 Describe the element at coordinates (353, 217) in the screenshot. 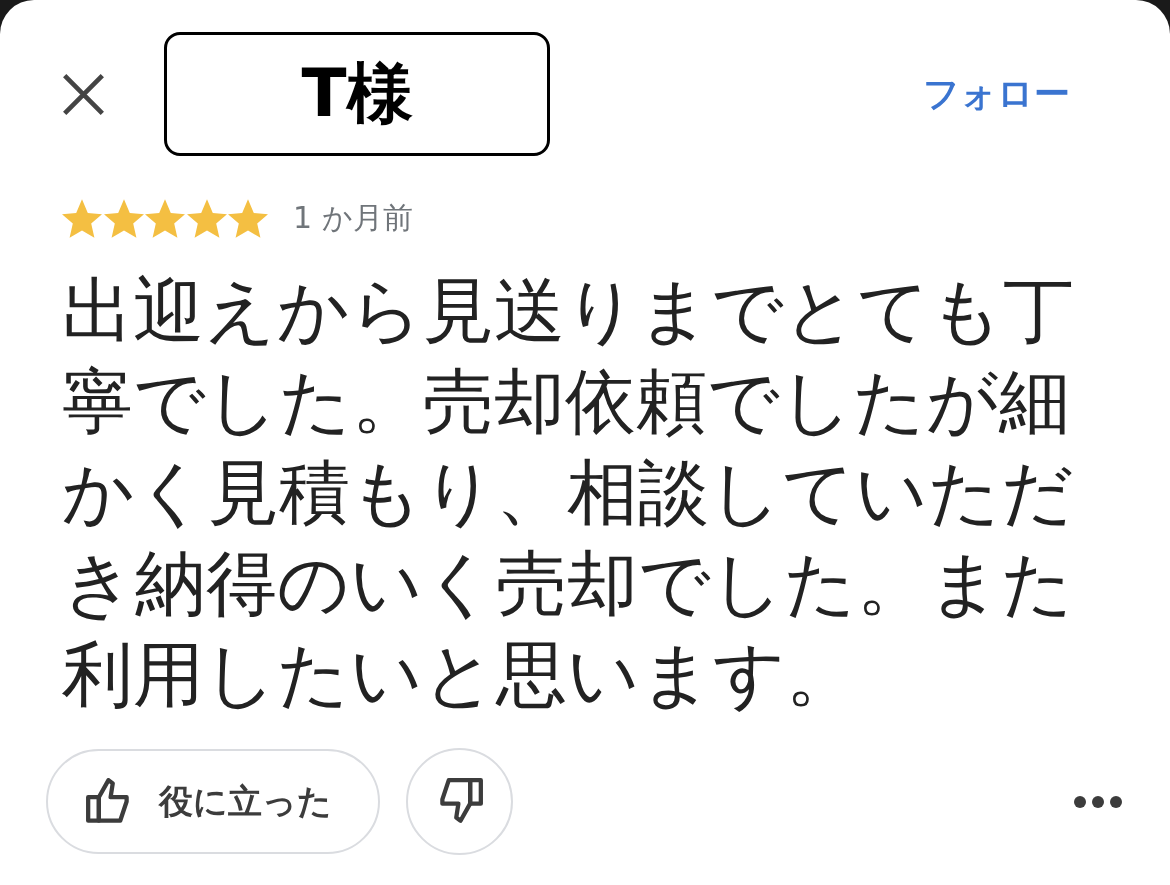

I see `review-time: 1 か月前` at that location.